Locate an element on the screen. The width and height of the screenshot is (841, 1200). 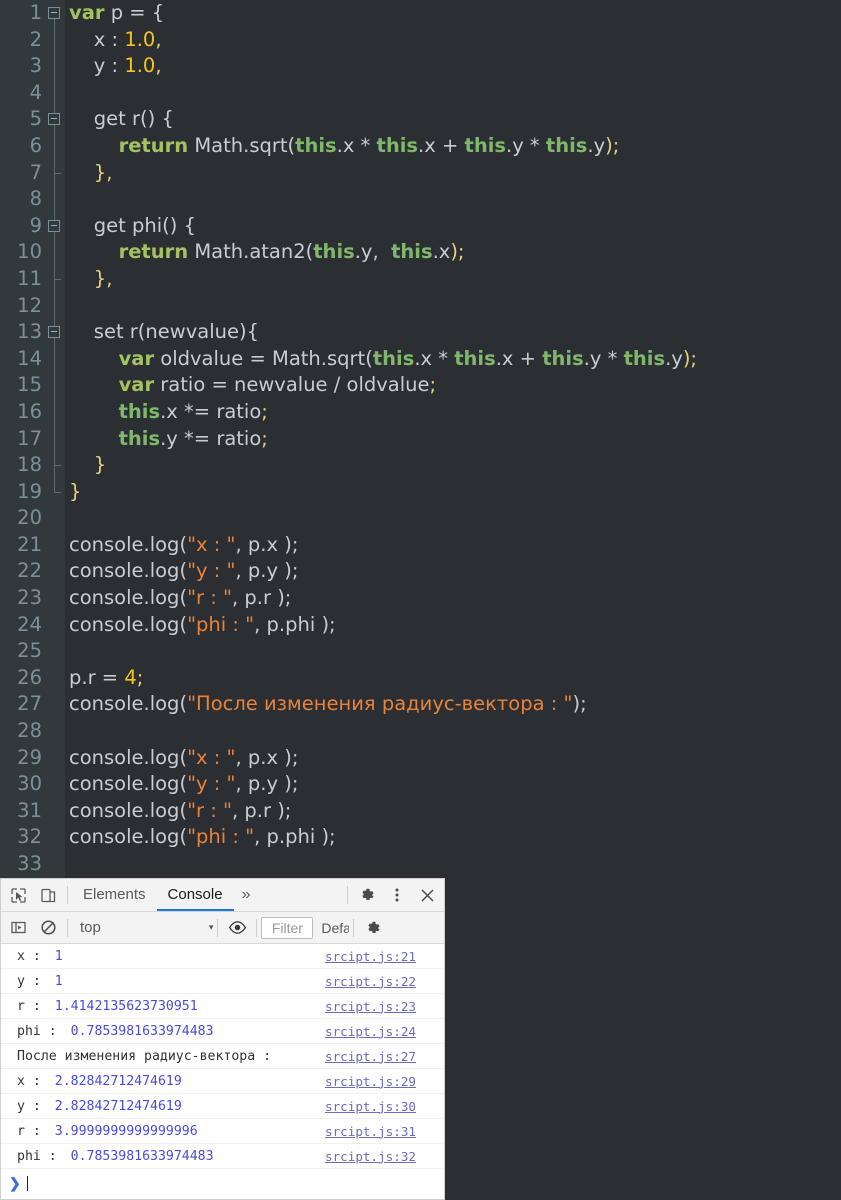
code-line: 2 x : 1.0, is located at coordinates (420, 40).